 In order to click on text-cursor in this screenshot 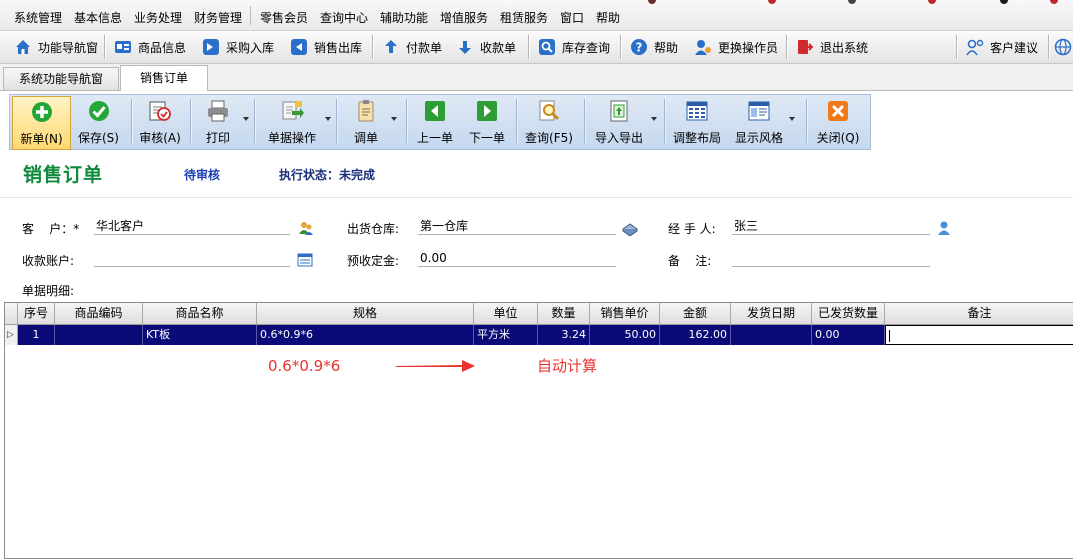, I will do `click(889, 336)`.